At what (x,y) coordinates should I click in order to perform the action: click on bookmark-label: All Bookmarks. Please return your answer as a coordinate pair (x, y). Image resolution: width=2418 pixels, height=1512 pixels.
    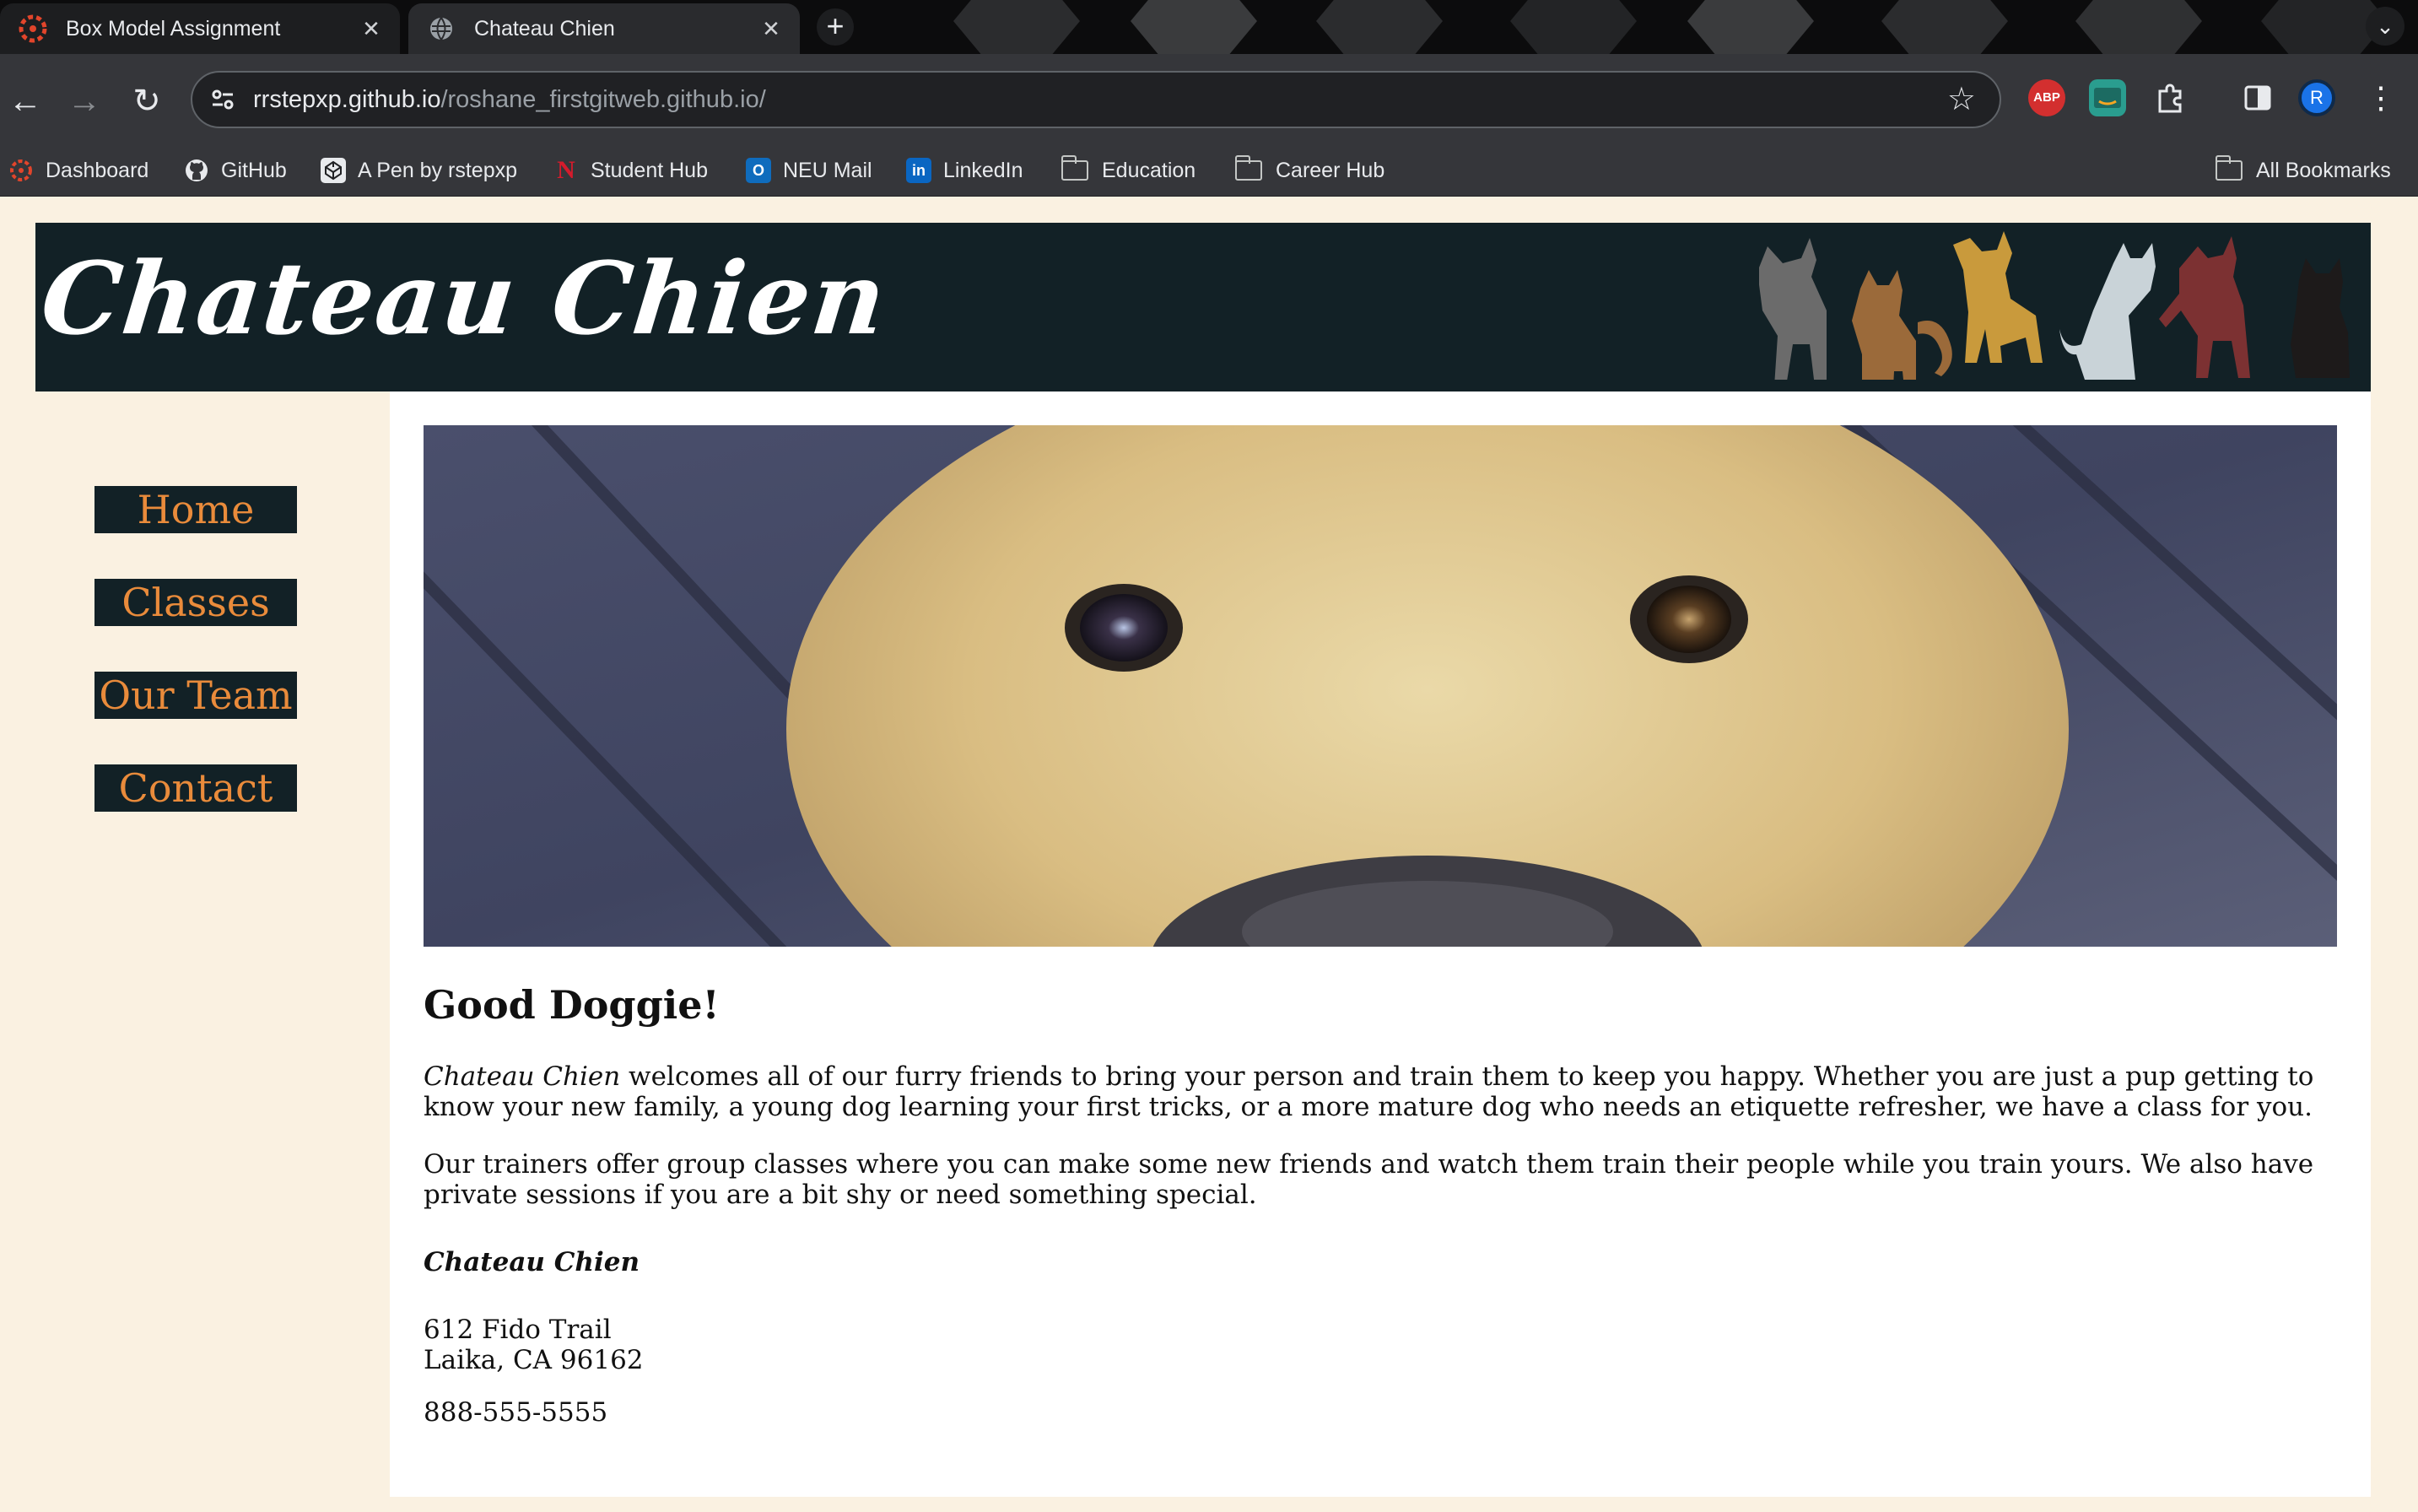
    Looking at the image, I should click on (2323, 170).